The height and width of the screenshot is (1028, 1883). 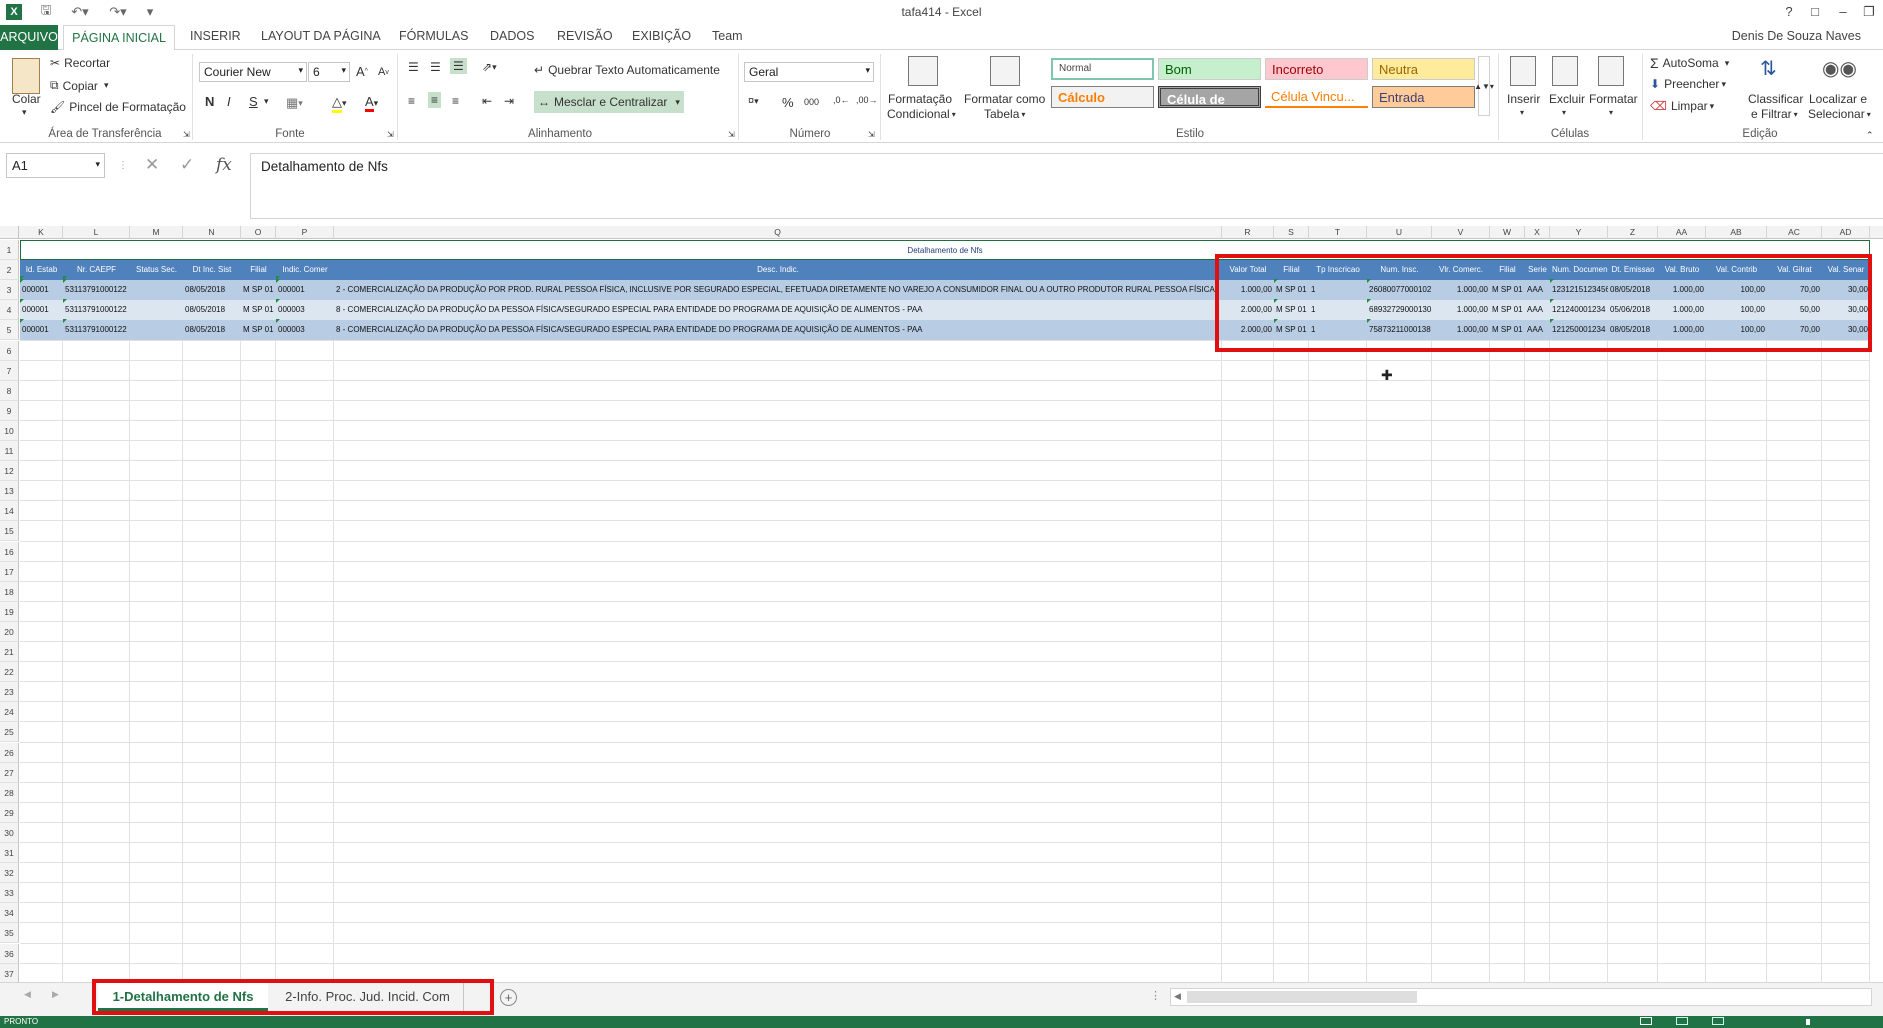 What do you see at coordinates (1869, 12) in the screenshot?
I see `restore-icon: ❐` at bounding box center [1869, 12].